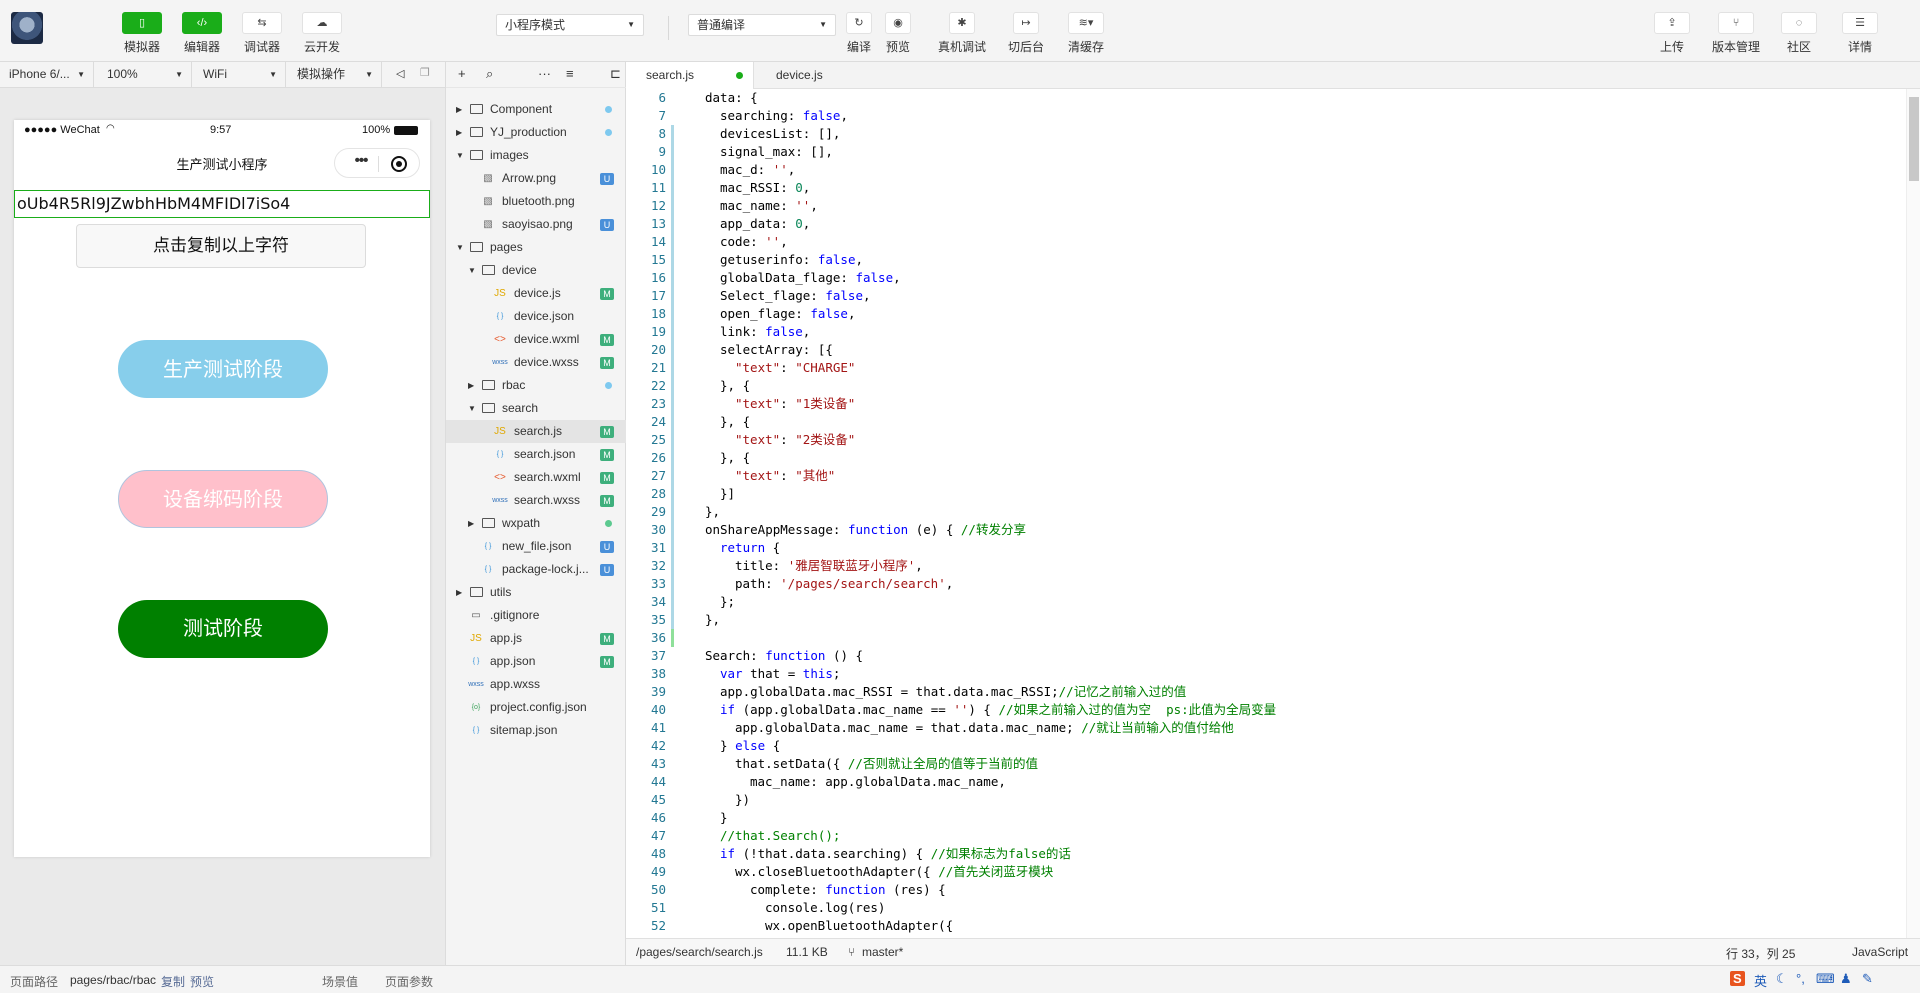 Image resolution: width=1920 pixels, height=993 pixels. I want to click on tree-file: ▧ saoyisao.png U, so click(536, 224).